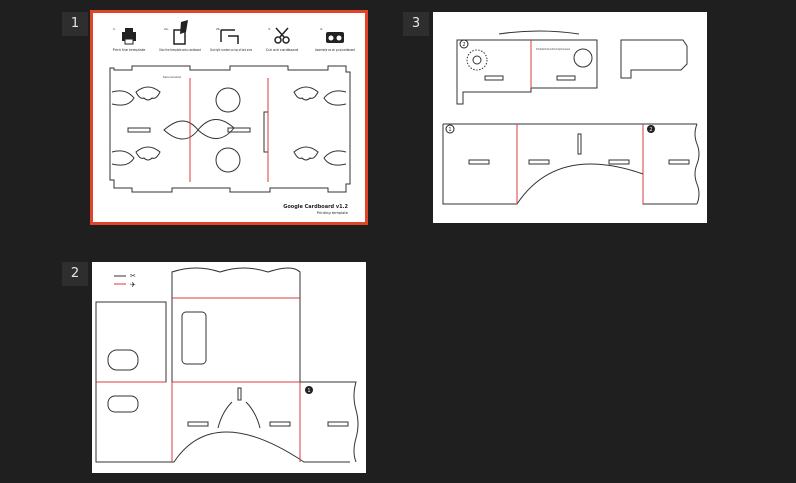 This screenshot has width=796, height=483. Describe the element at coordinates (333, 213) in the screenshot. I see `template-subtitle: Printing template` at that location.